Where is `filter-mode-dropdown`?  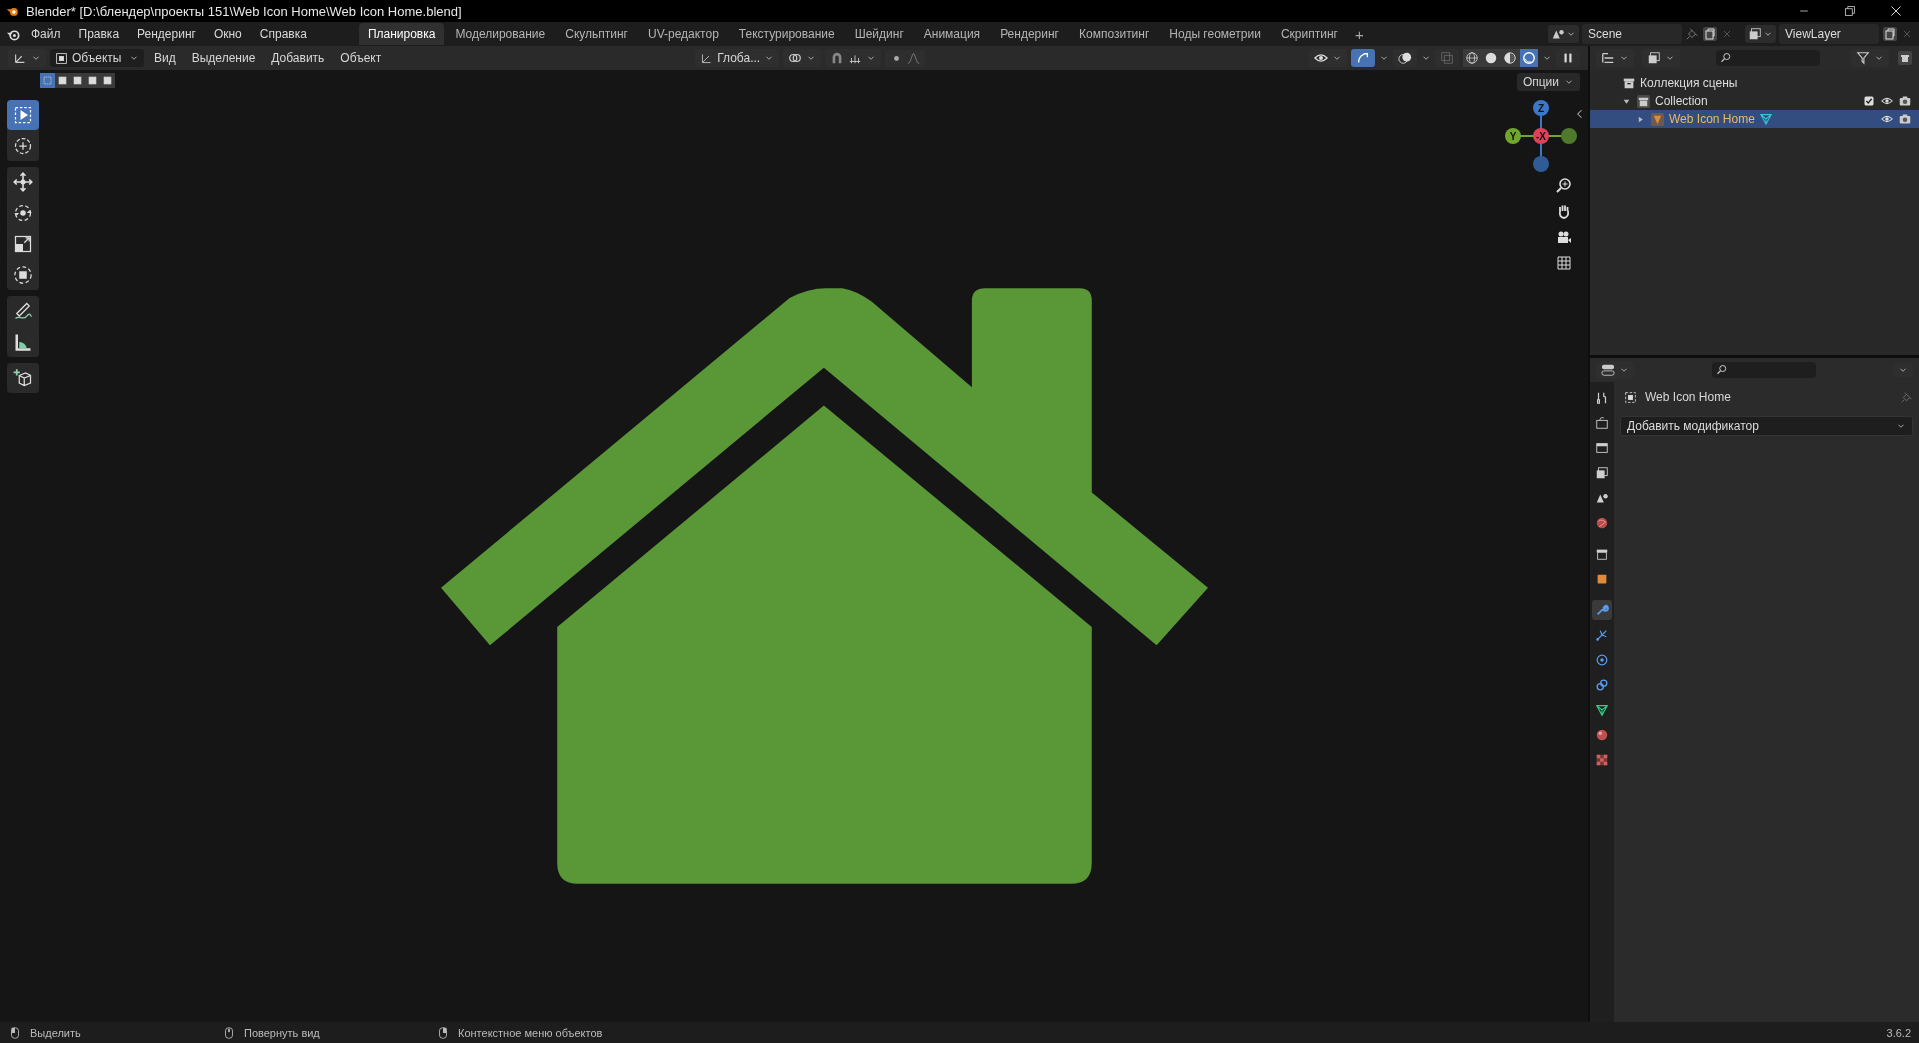 filter-mode-dropdown is located at coordinates (1661, 58).